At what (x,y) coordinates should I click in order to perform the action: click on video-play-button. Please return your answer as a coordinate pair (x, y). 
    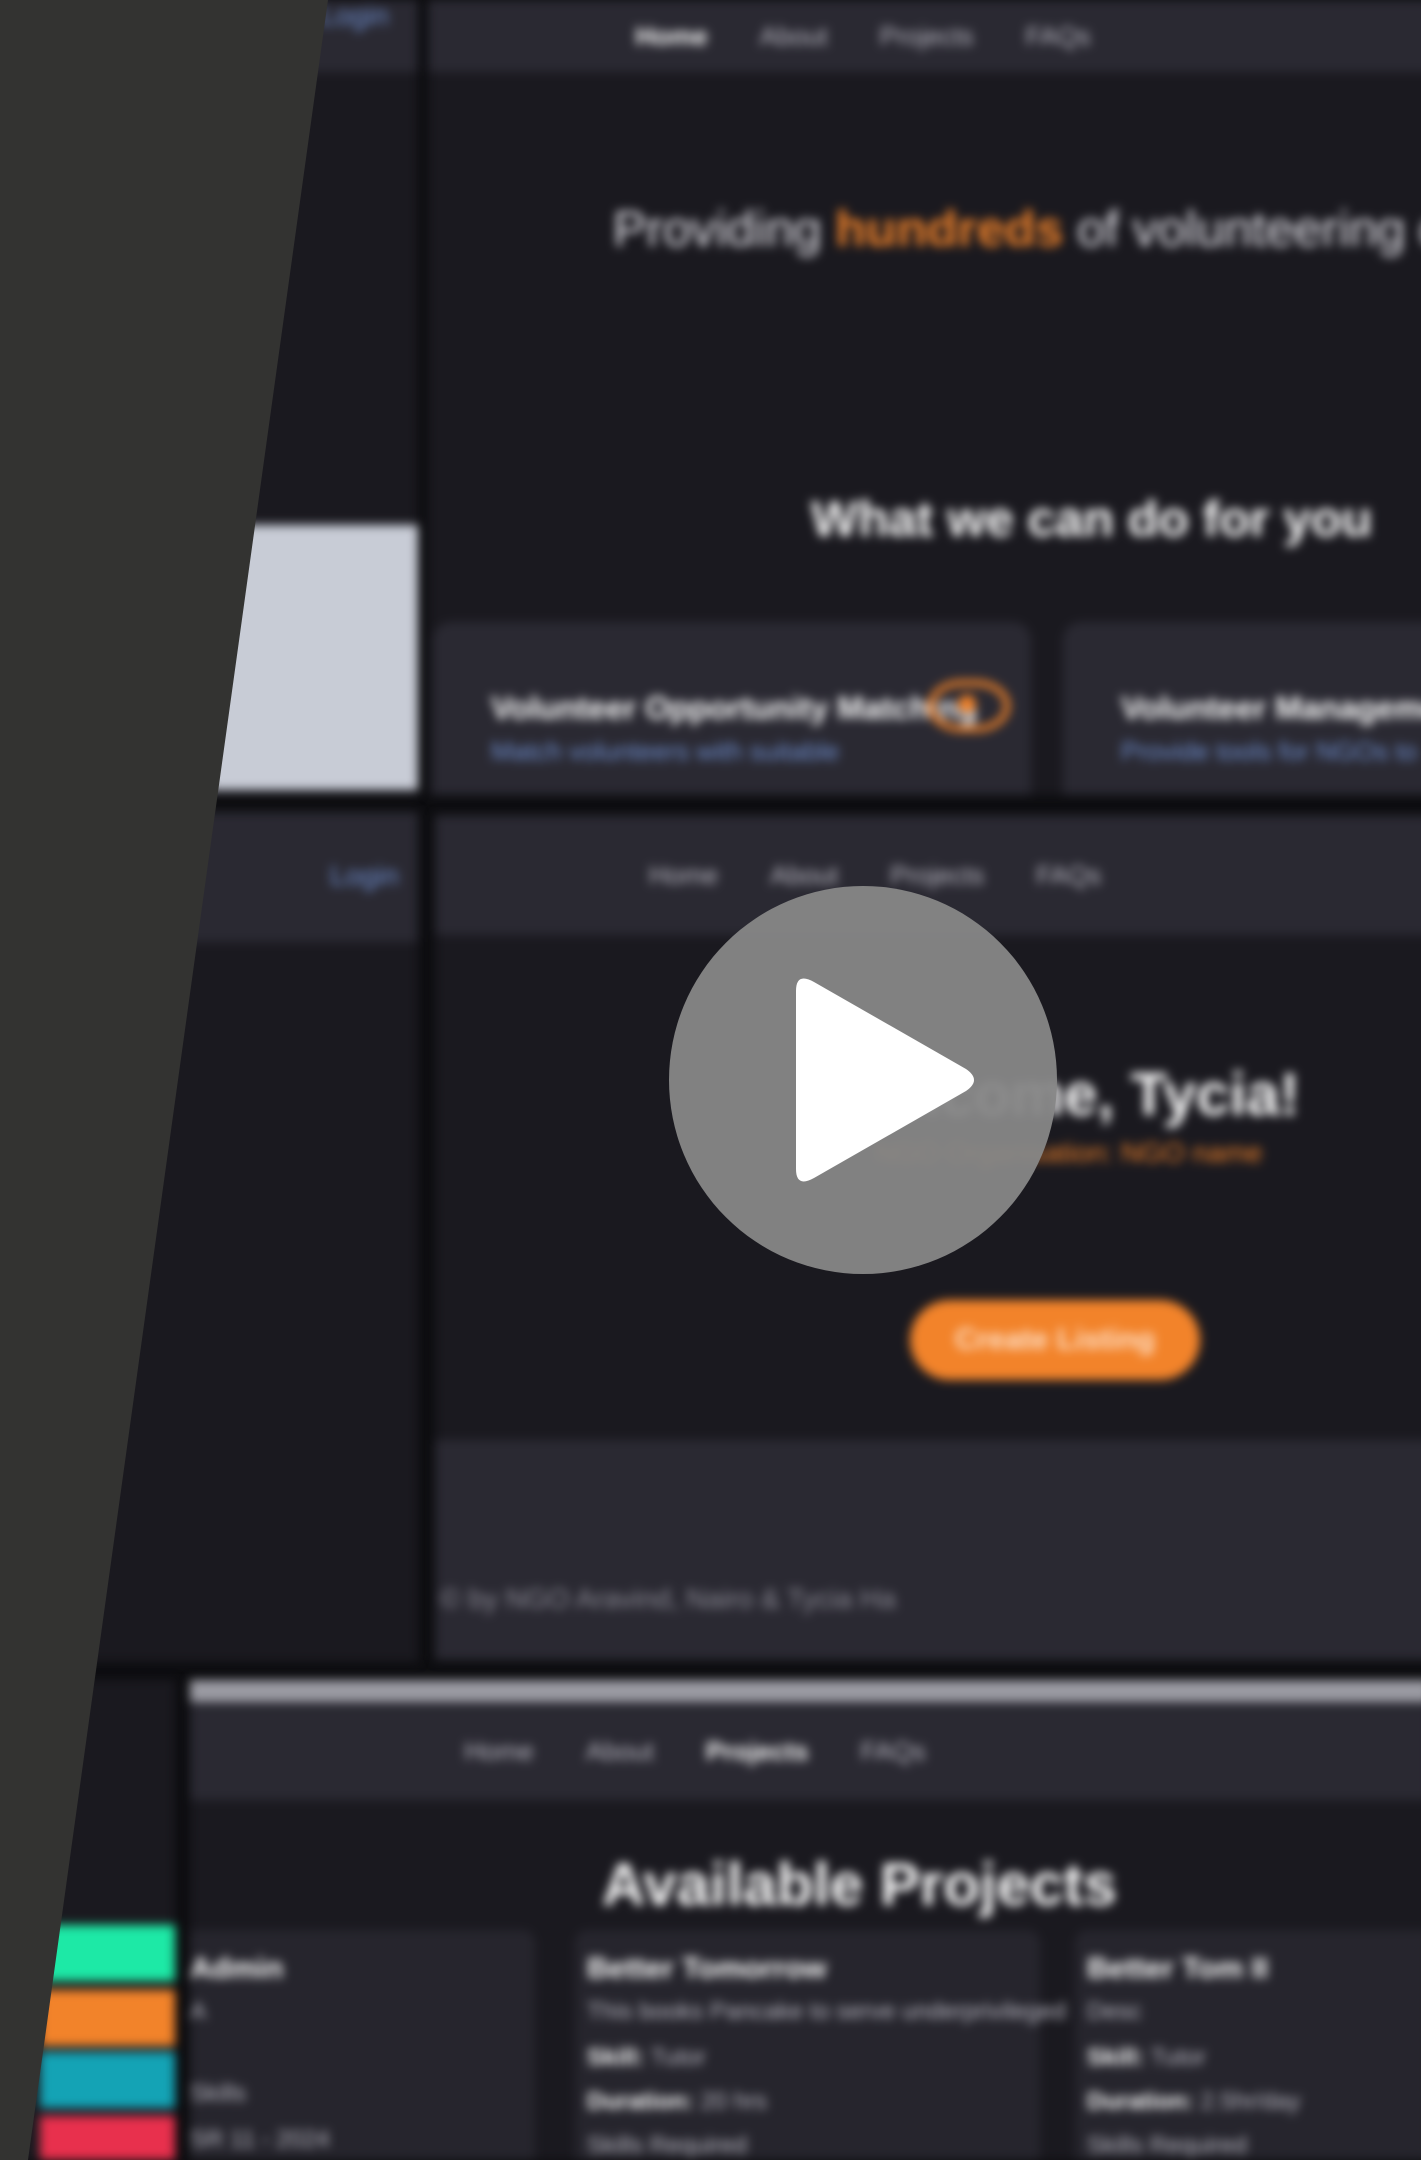
    Looking at the image, I should click on (863, 1080).